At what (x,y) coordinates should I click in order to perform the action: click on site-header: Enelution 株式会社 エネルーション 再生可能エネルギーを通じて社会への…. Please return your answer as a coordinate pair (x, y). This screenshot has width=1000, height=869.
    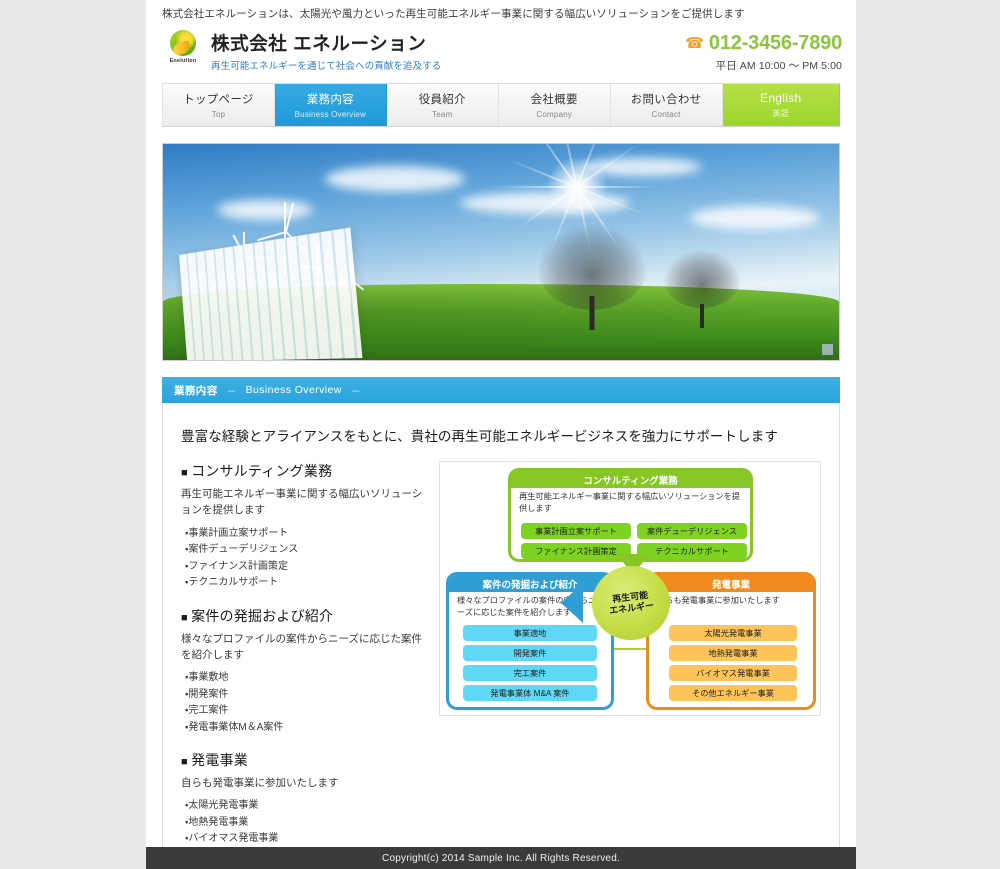
    Looking at the image, I should click on (501, 54).